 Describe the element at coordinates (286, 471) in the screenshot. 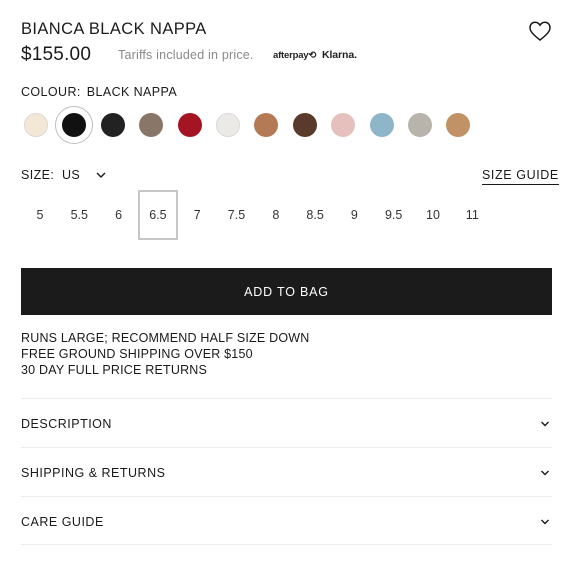

I see `accordion-shipping-returns: SHIPPING & RETURNS` at that location.